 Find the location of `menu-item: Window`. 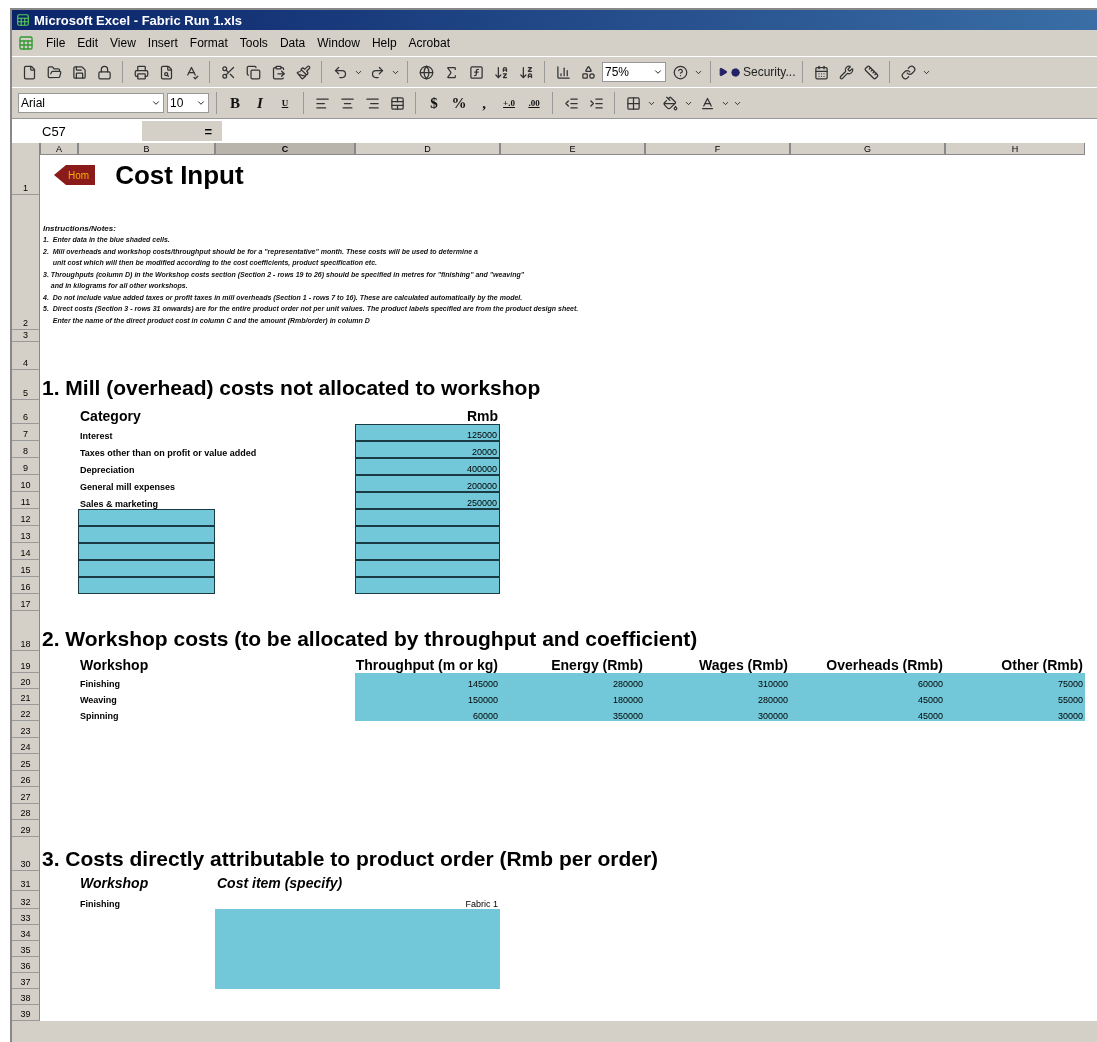

menu-item: Window is located at coordinates (338, 43).